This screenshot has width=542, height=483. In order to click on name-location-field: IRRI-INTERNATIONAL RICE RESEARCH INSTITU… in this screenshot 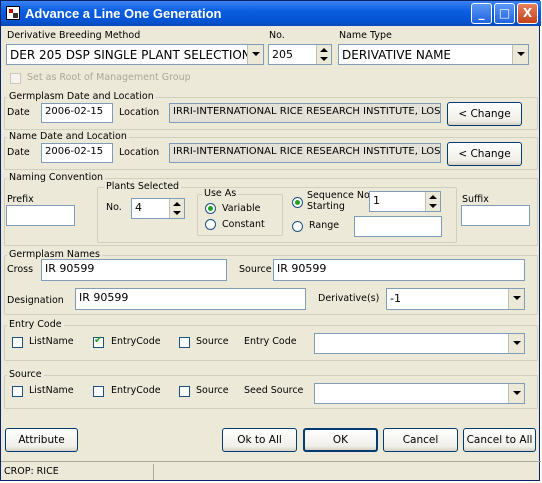, I will do `click(305, 153)`.